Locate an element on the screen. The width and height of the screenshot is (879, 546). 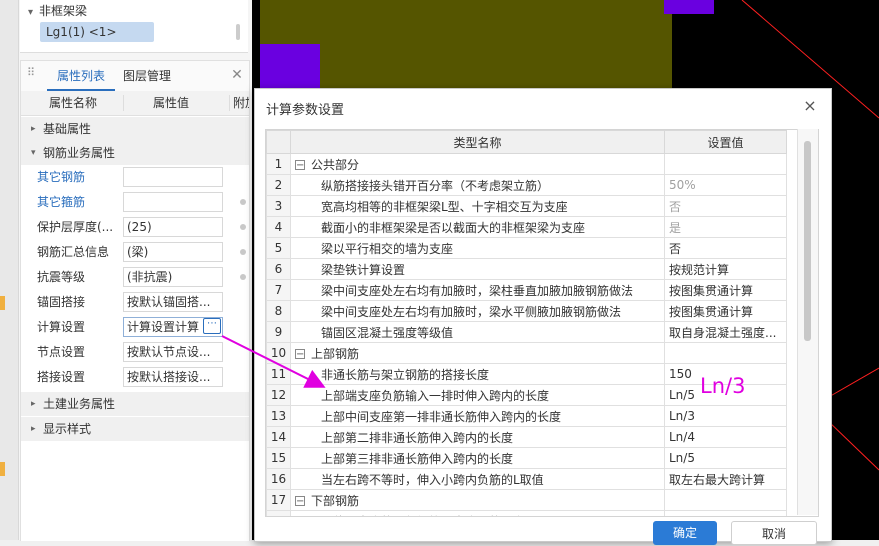
annotation-arrow is located at coordinates (273, 361).